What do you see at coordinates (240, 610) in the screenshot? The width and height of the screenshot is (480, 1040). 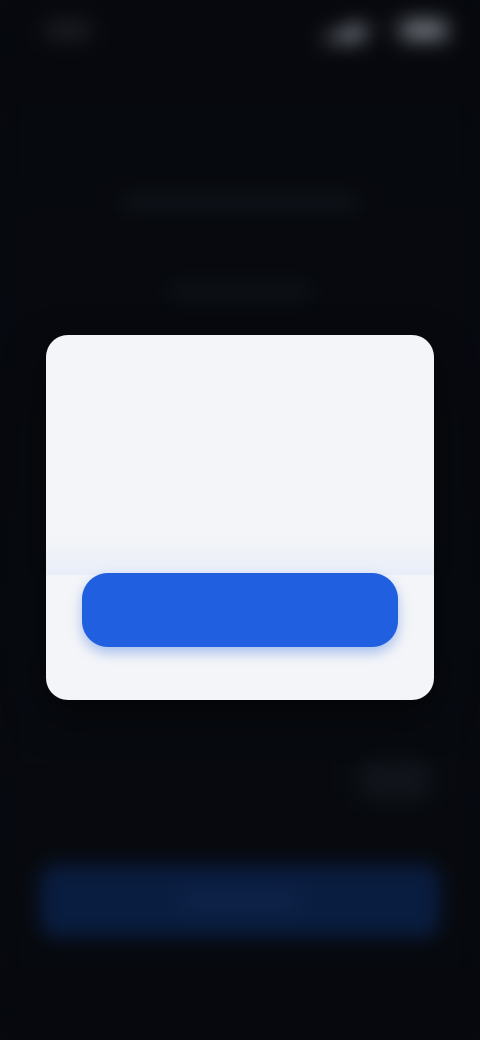 I see `primary-action-button` at bounding box center [240, 610].